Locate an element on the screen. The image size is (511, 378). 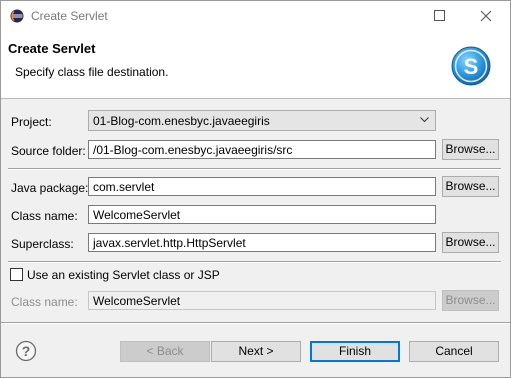
java-package-label: Java package: is located at coordinates (50, 188).